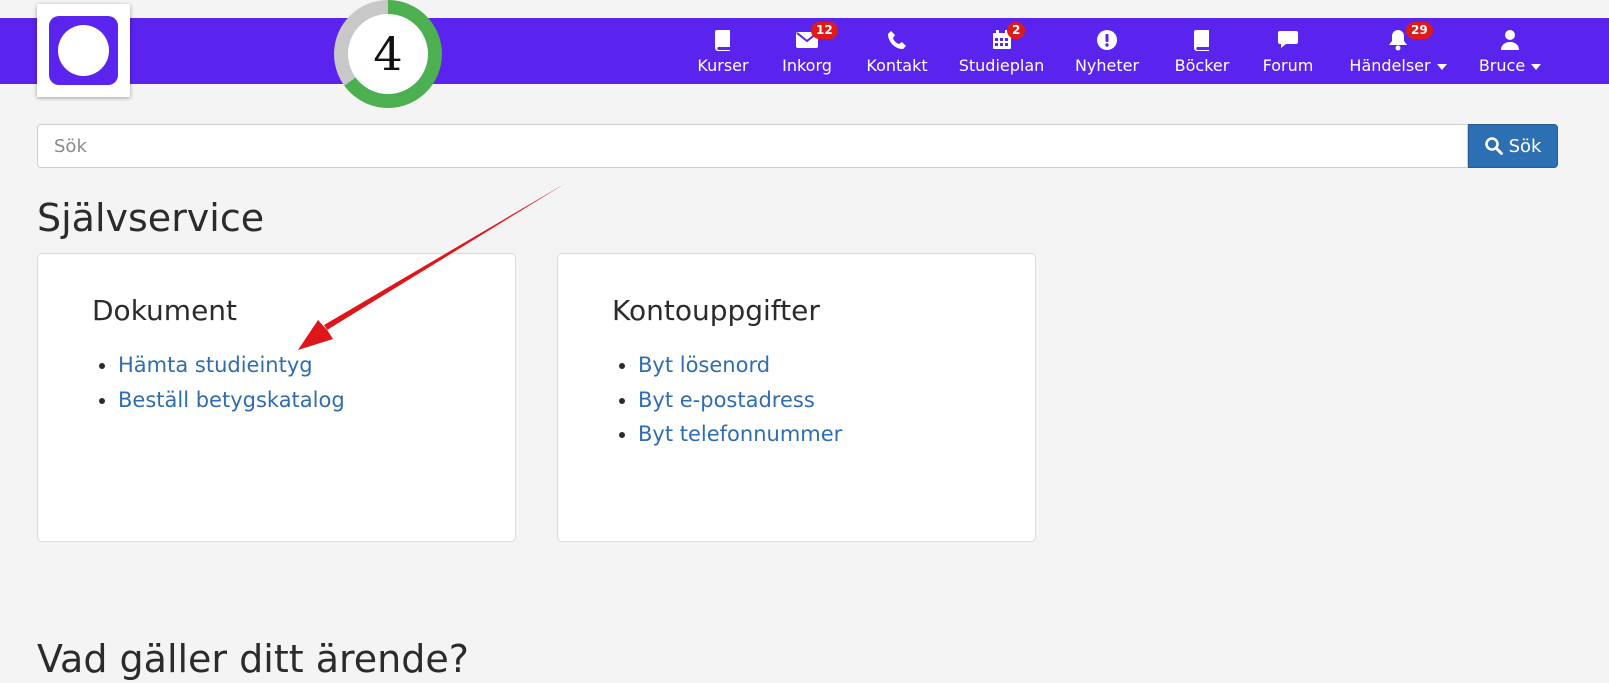 The width and height of the screenshot is (1609, 683). I want to click on nav-item-nyheter: Nyheter, so click(1107, 51).